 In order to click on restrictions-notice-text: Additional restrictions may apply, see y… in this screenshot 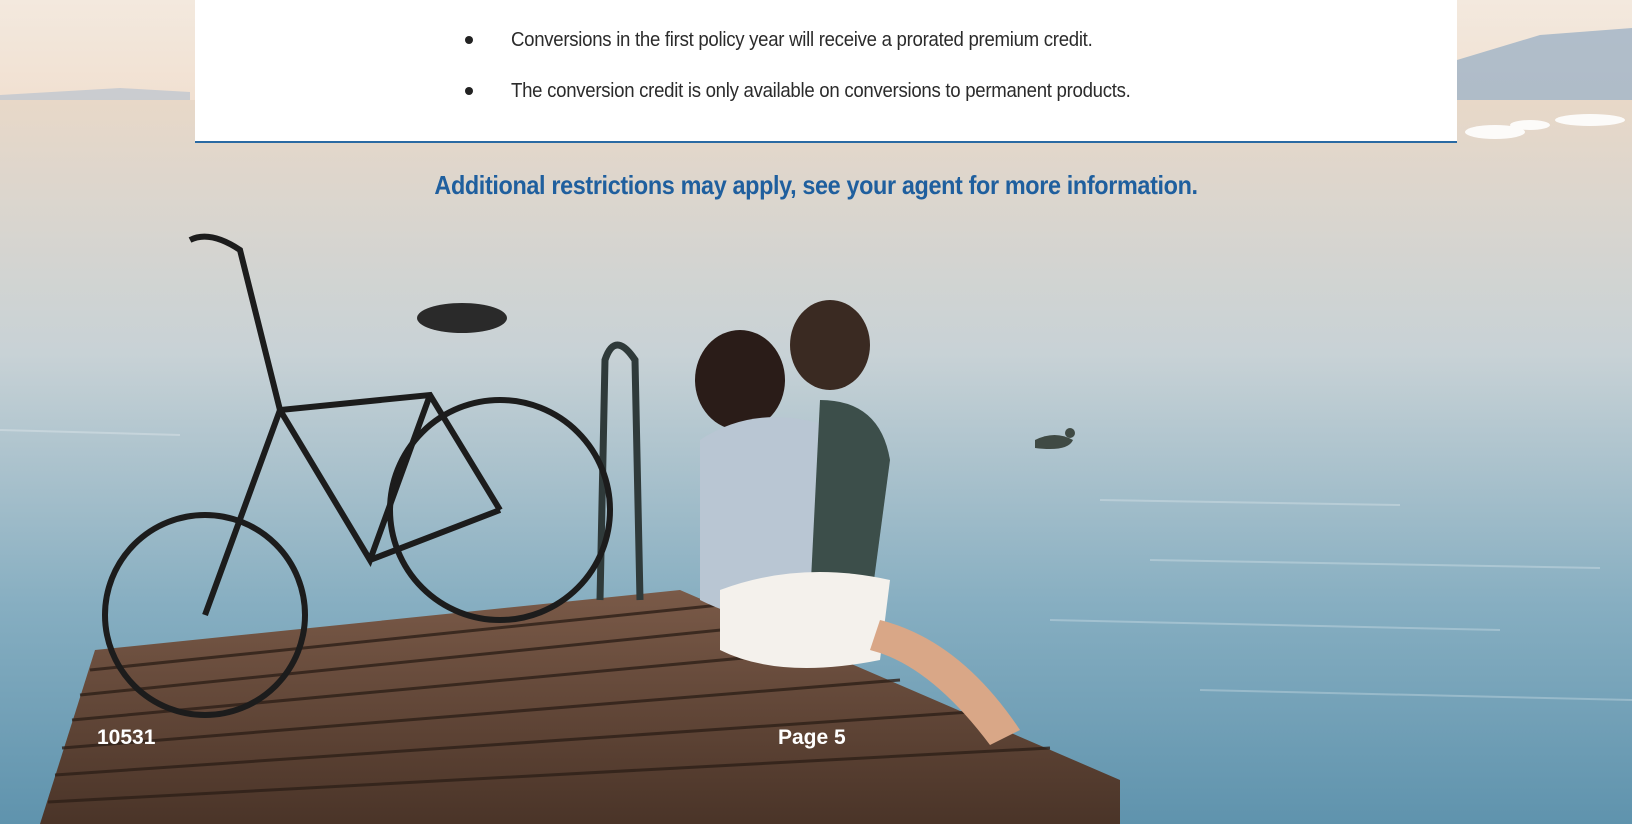, I will do `click(816, 185)`.